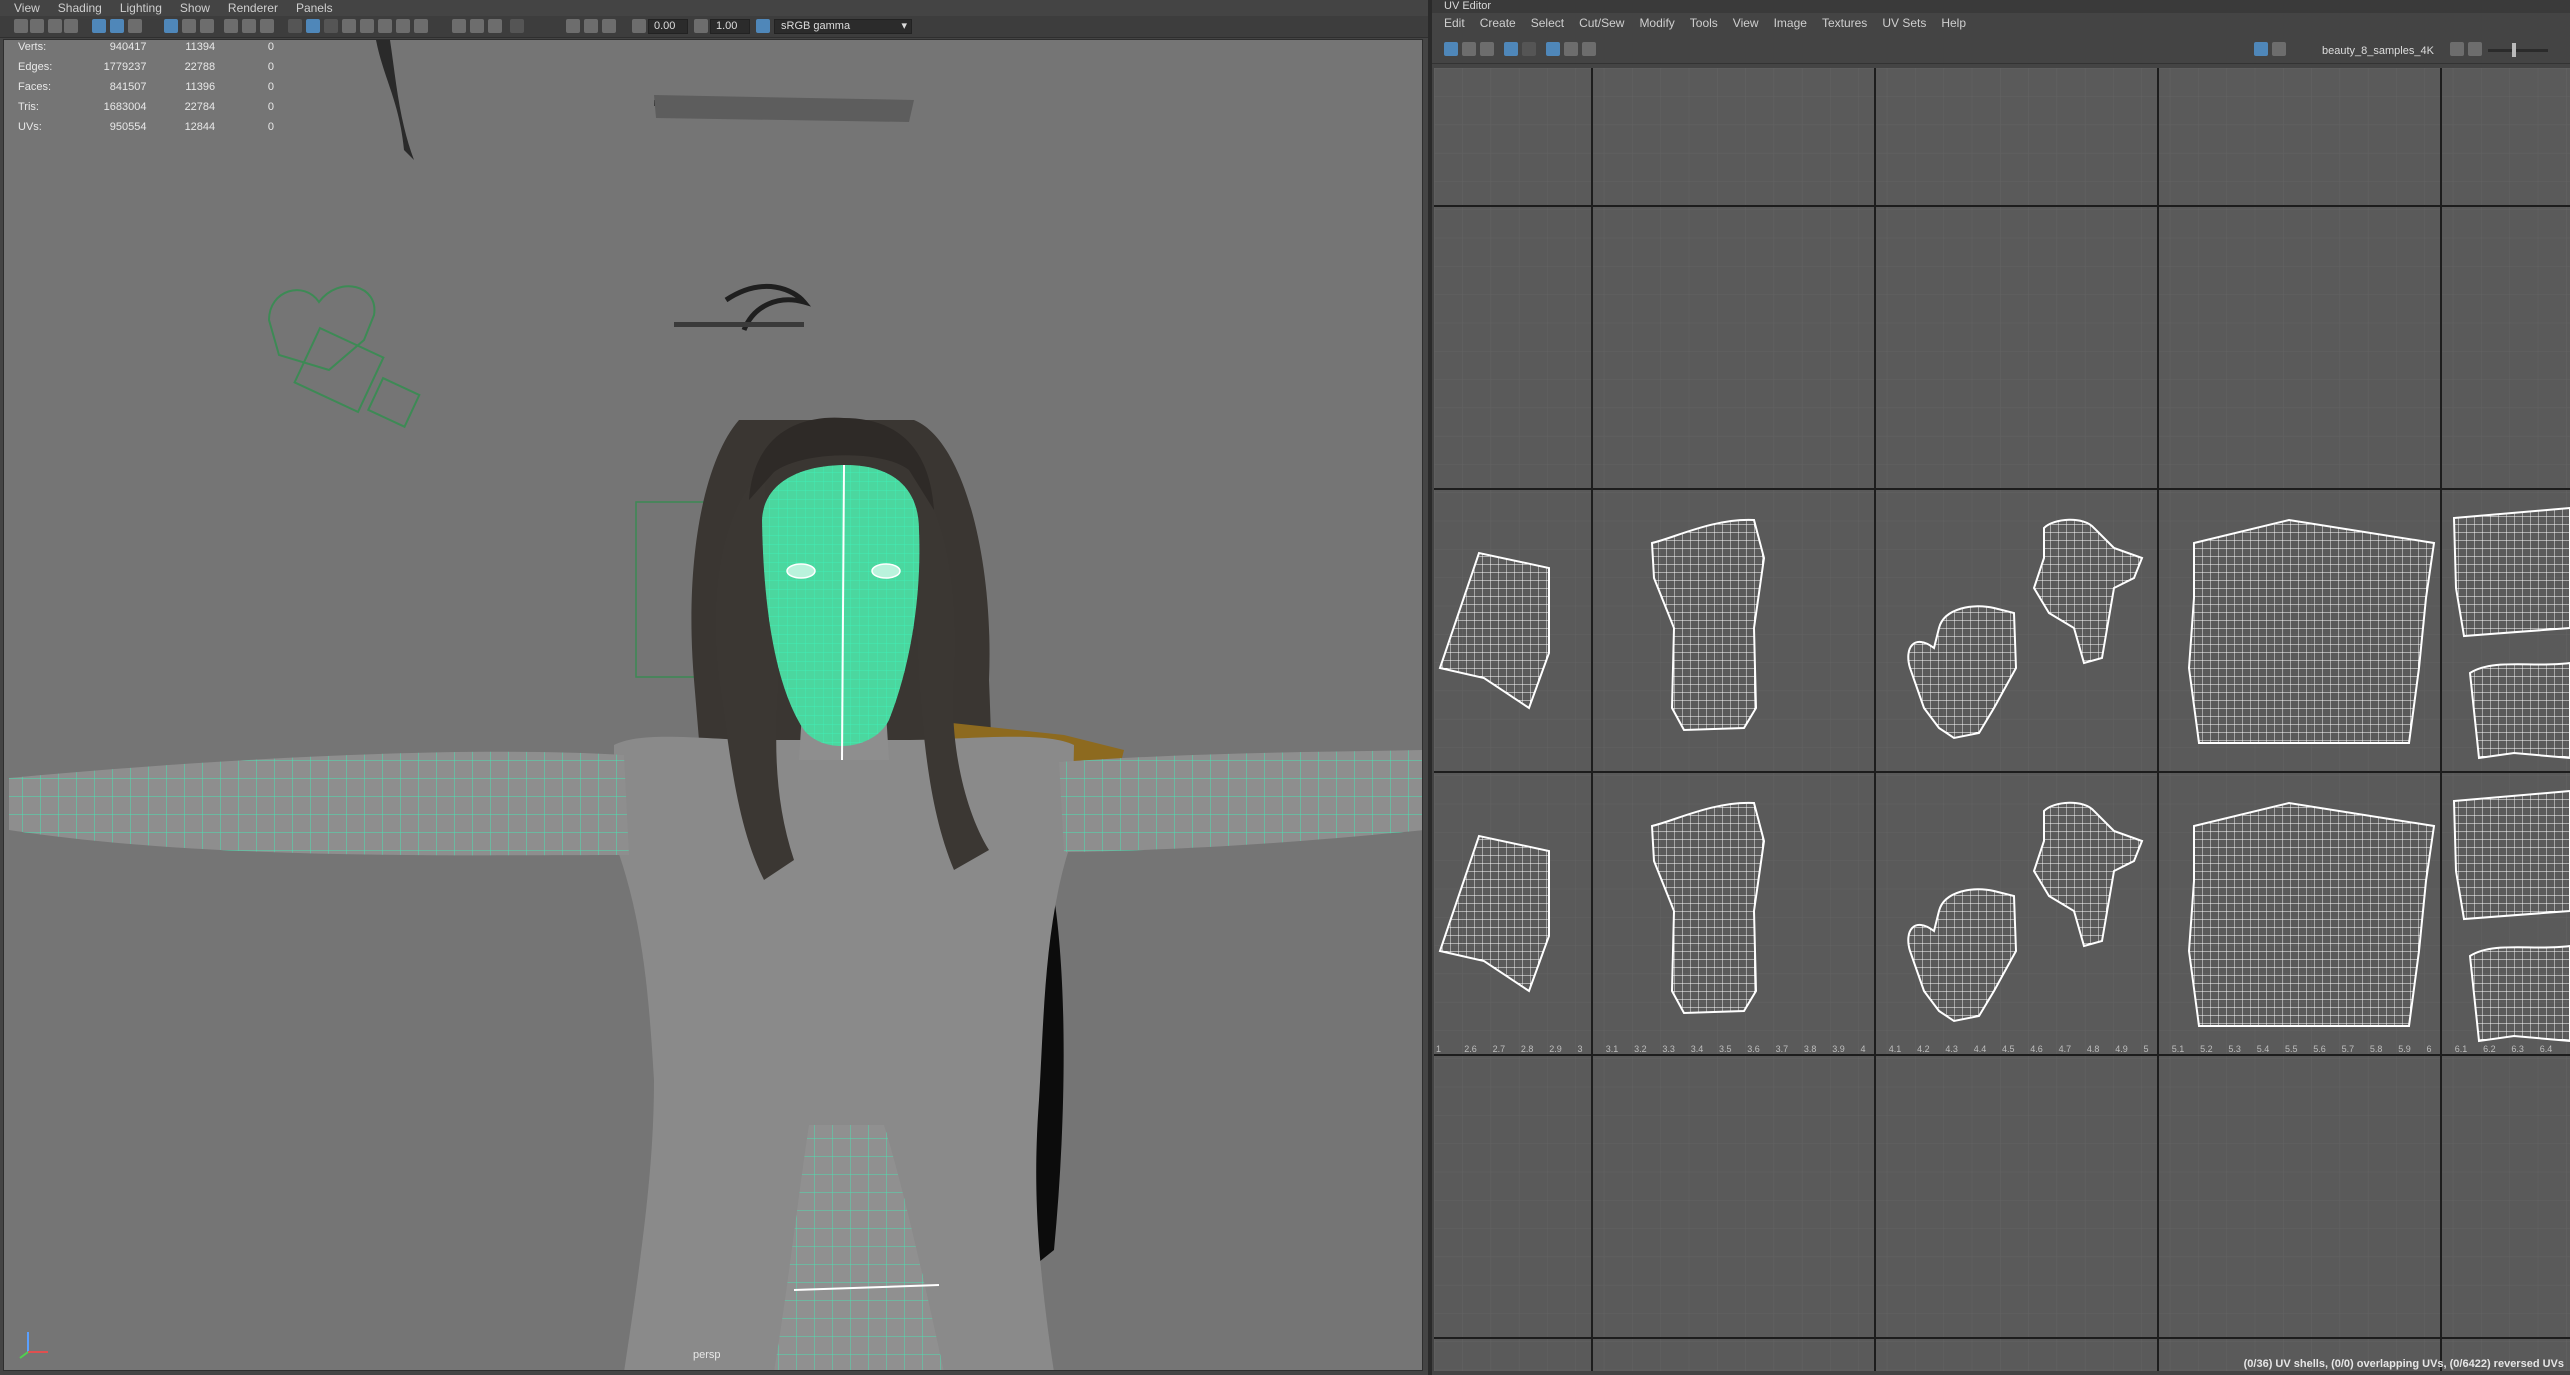  I want to click on field-chart-icon, so click(231, 26).